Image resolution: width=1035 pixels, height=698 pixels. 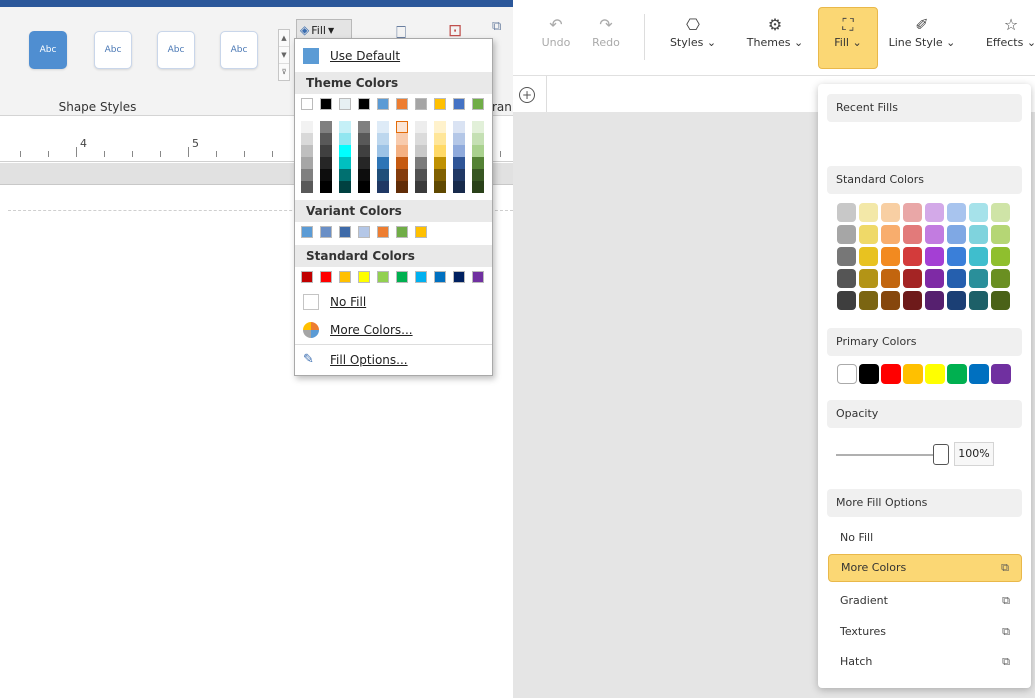 What do you see at coordinates (925, 568) in the screenshot?
I see `more-colors-item: More Colors ⧉` at bounding box center [925, 568].